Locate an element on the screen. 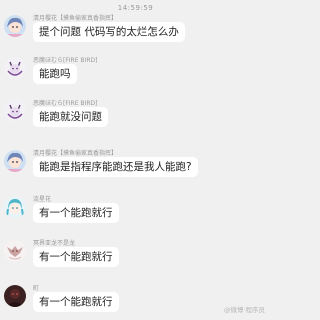 Image resolution: width=320 pixels, height=320 pixels. weibo-watermark: @微博·程序员 is located at coordinates (244, 310).